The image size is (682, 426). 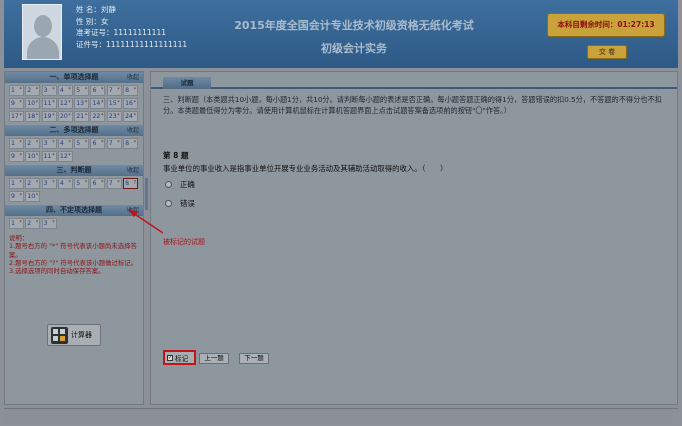 I want to click on mark-label: 标记, so click(x=182, y=358).